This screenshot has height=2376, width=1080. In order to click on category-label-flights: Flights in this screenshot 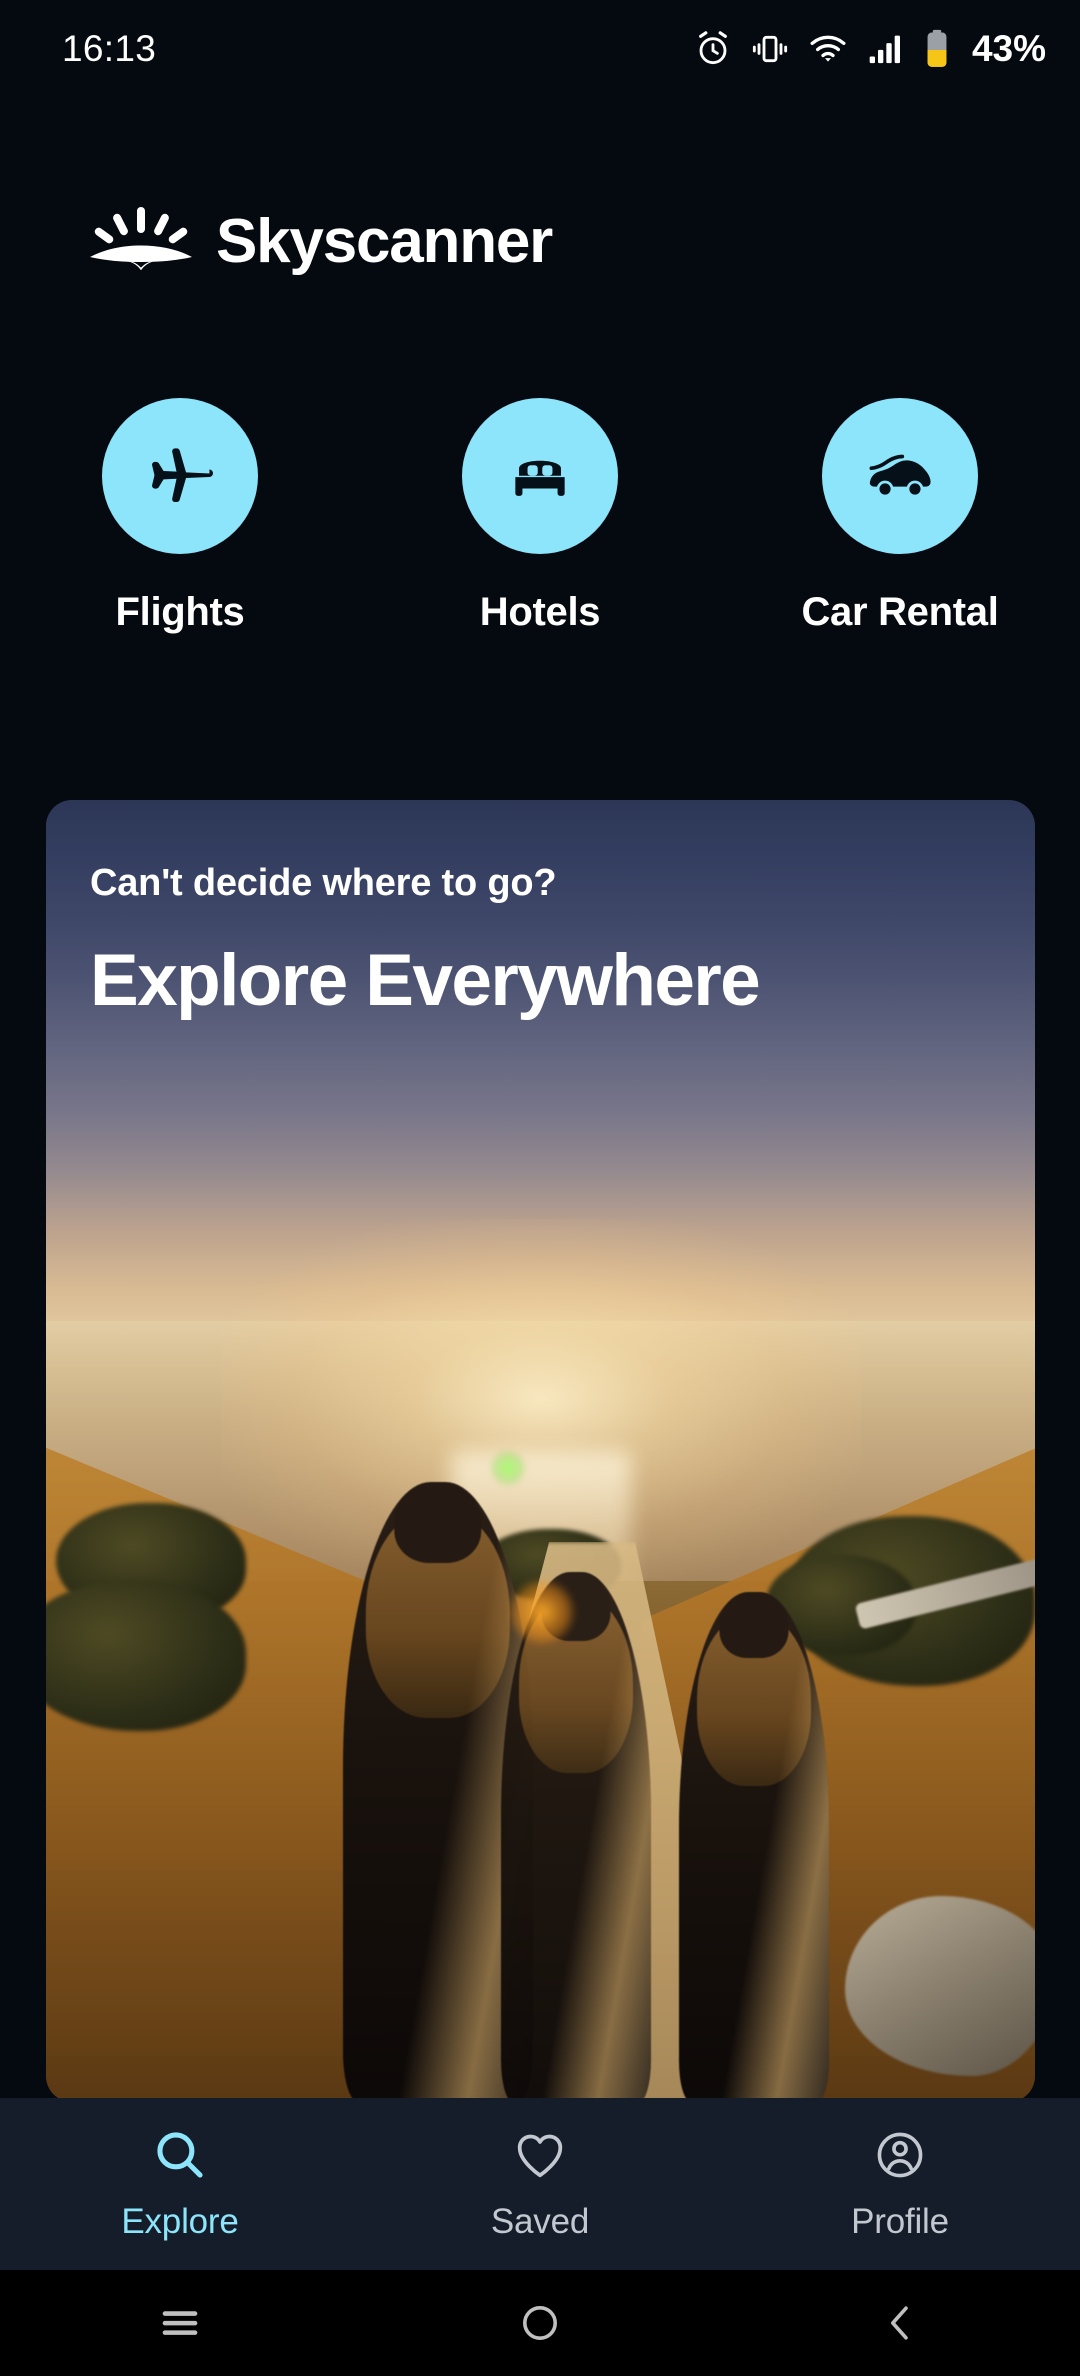, I will do `click(180, 612)`.